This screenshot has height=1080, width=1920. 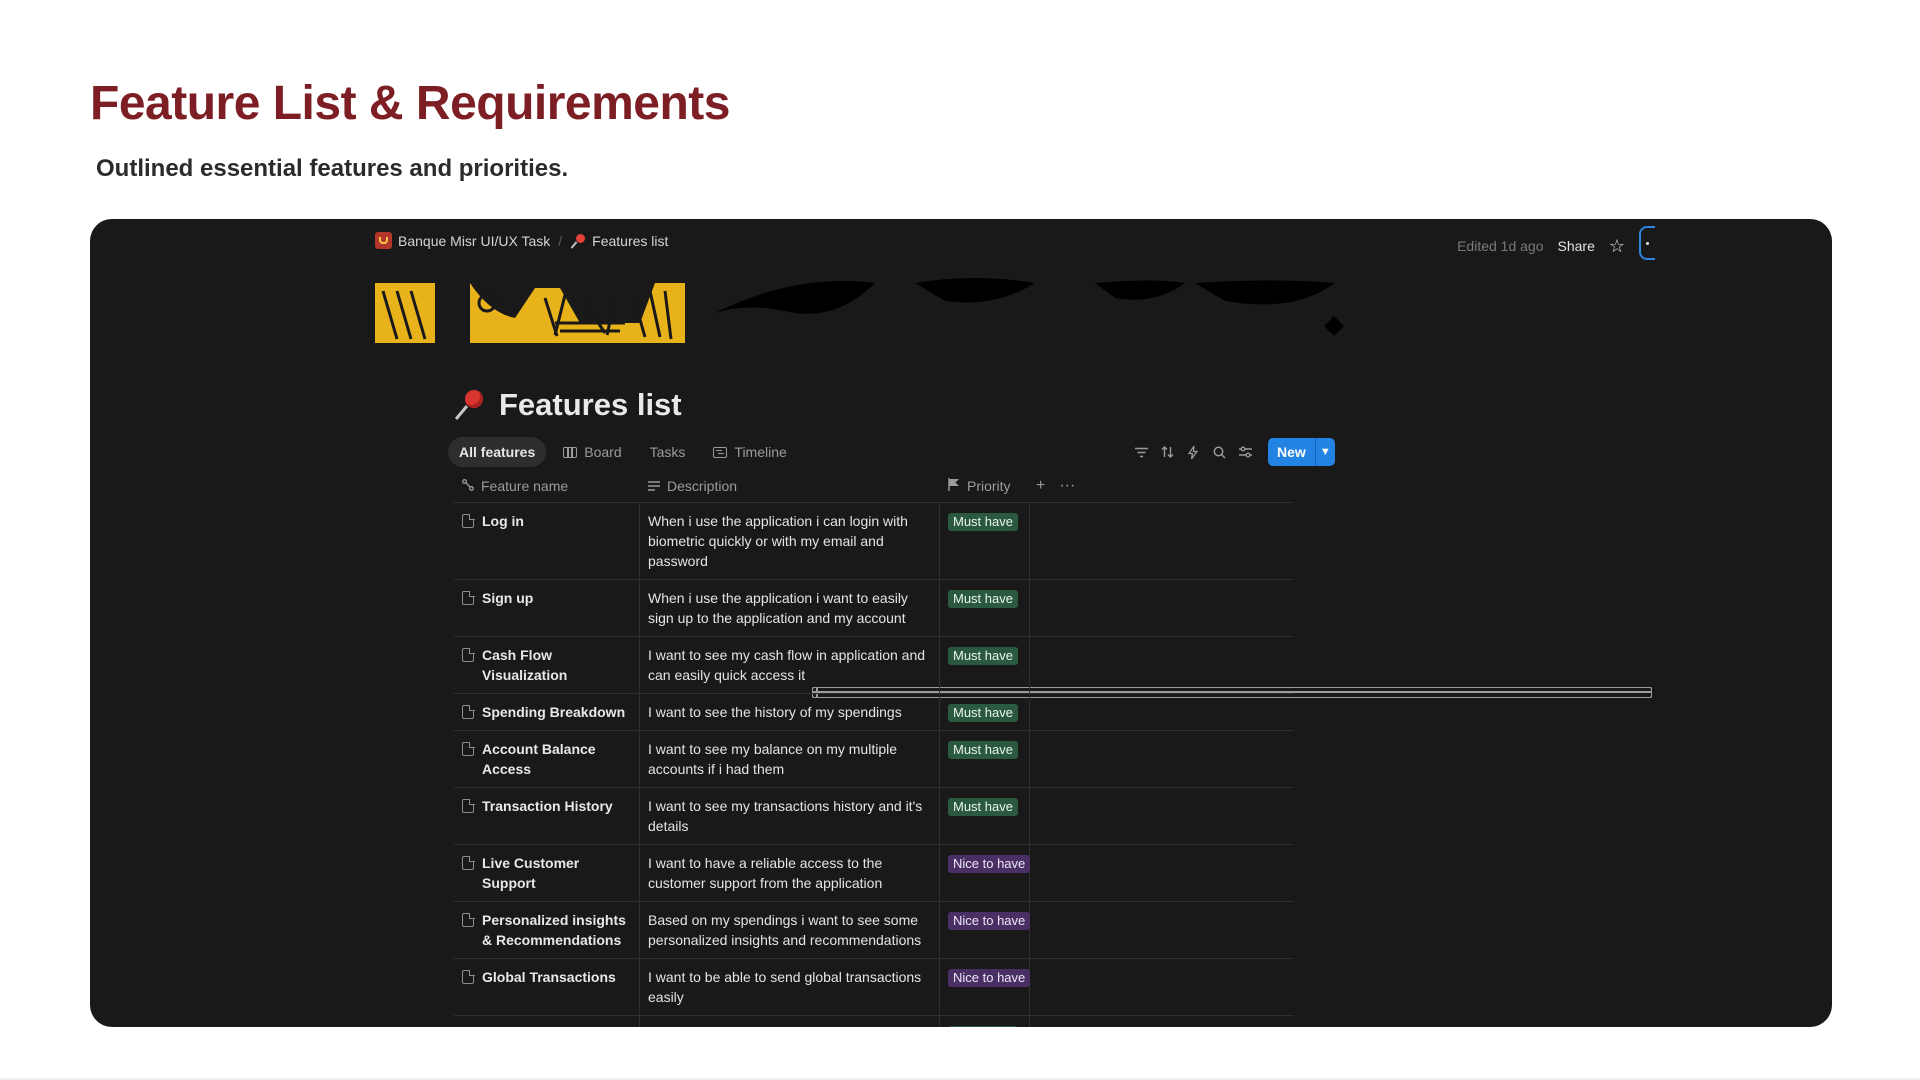 What do you see at coordinates (1291, 452) in the screenshot?
I see `new-button-label: New` at bounding box center [1291, 452].